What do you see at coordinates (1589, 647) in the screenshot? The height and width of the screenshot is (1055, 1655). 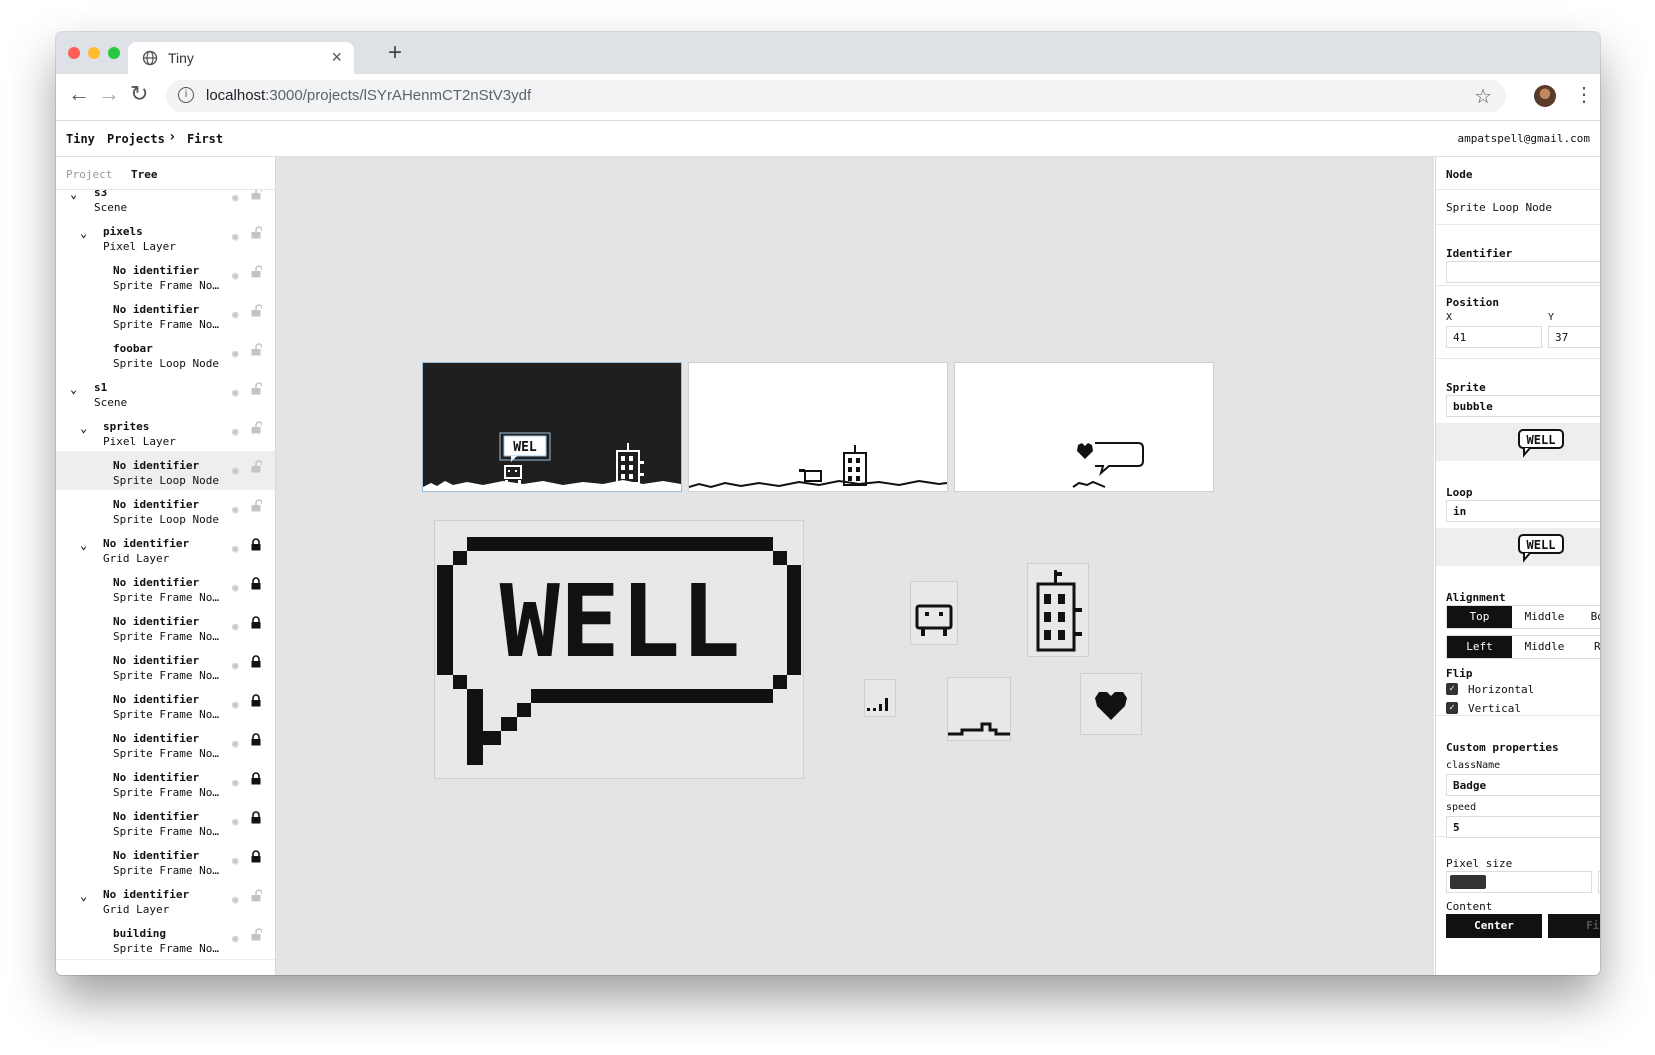 I see `align-right-button: Right` at bounding box center [1589, 647].